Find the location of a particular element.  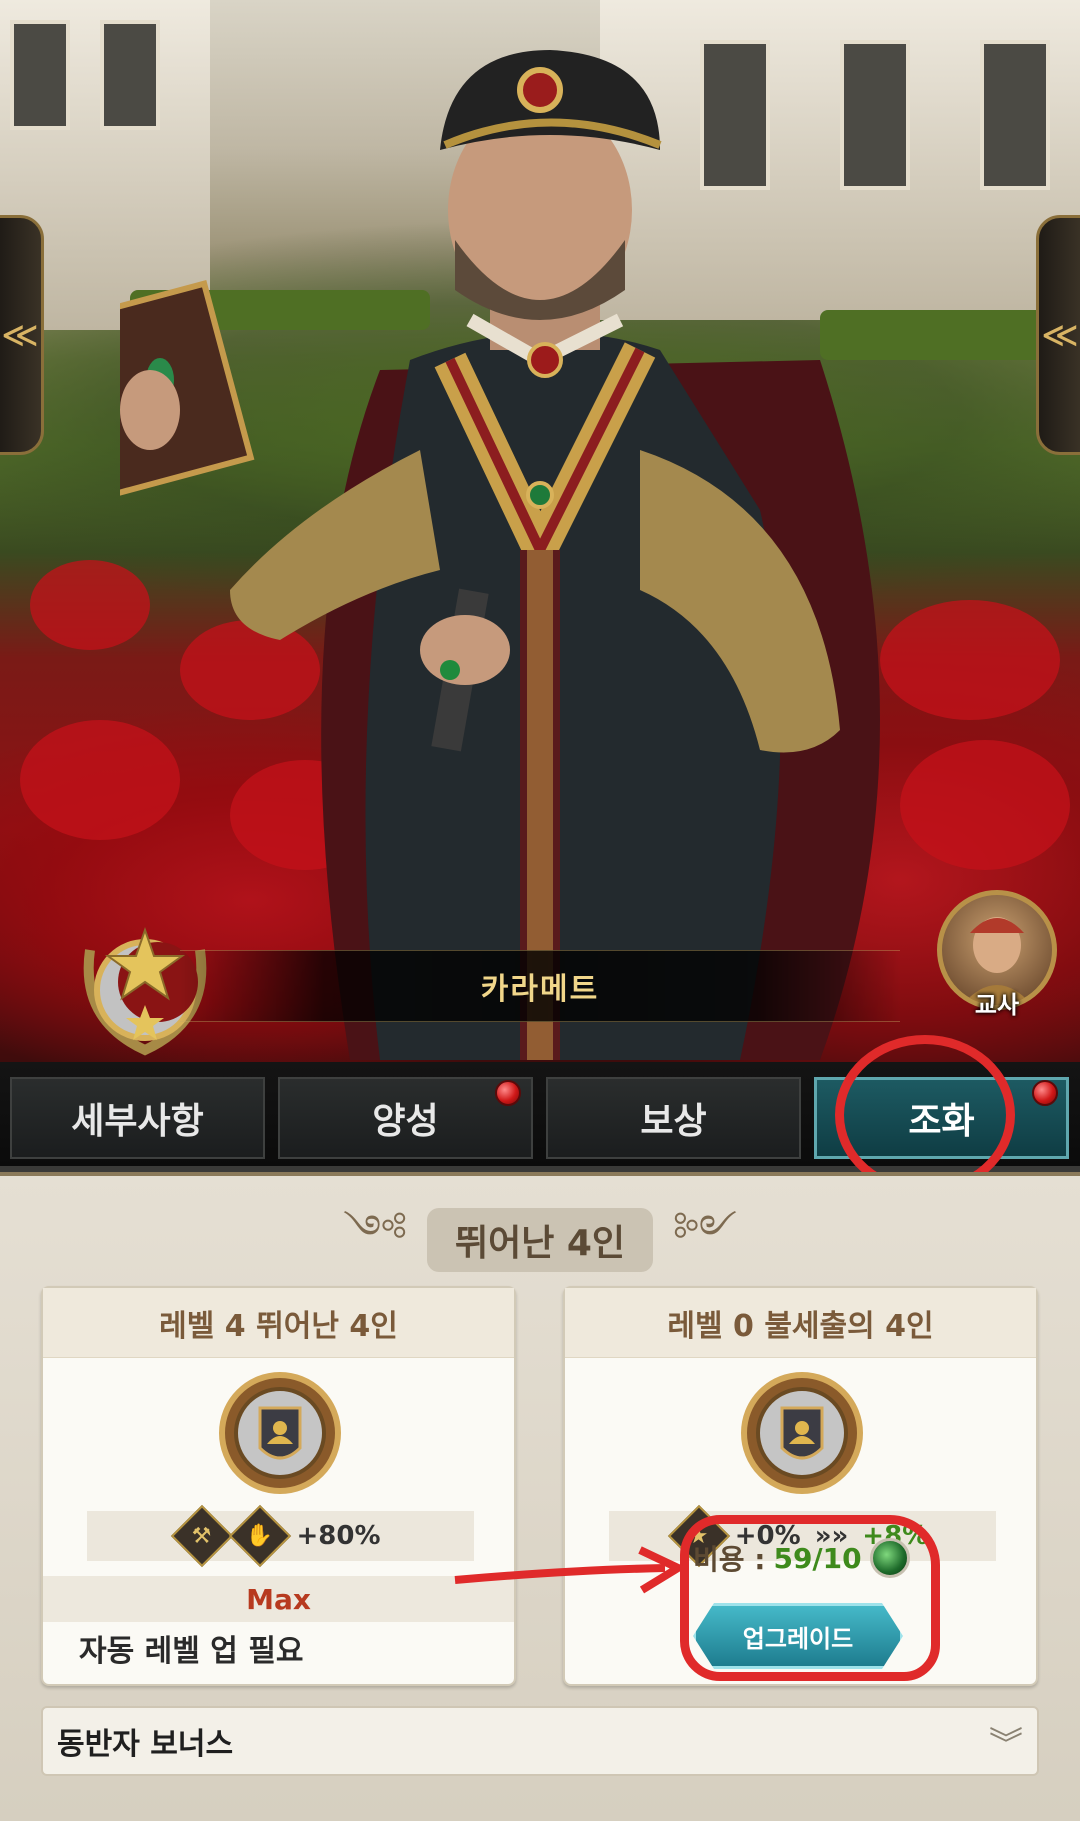

flourish-left-icon: ༺ is located at coordinates (374, 1229).